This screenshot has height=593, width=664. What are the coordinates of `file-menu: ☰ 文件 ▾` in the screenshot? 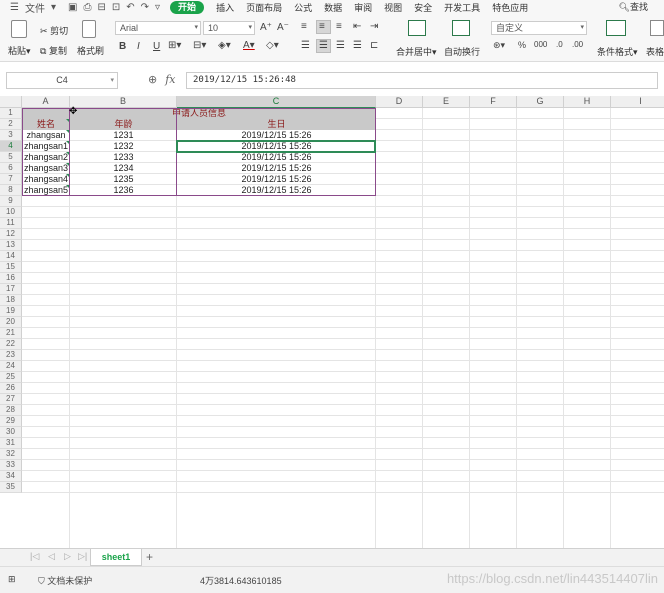 It's located at (33, 7).